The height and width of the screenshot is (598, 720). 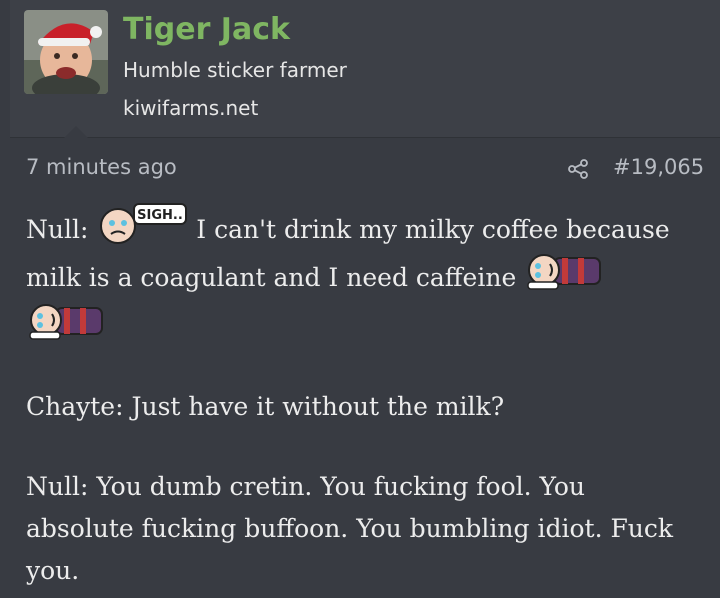 What do you see at coordinates (271, 277) in the screenshot?
I see `post-line-2-text: milk is a coagulant and I need caffeine` at bounding box center [271, 277].